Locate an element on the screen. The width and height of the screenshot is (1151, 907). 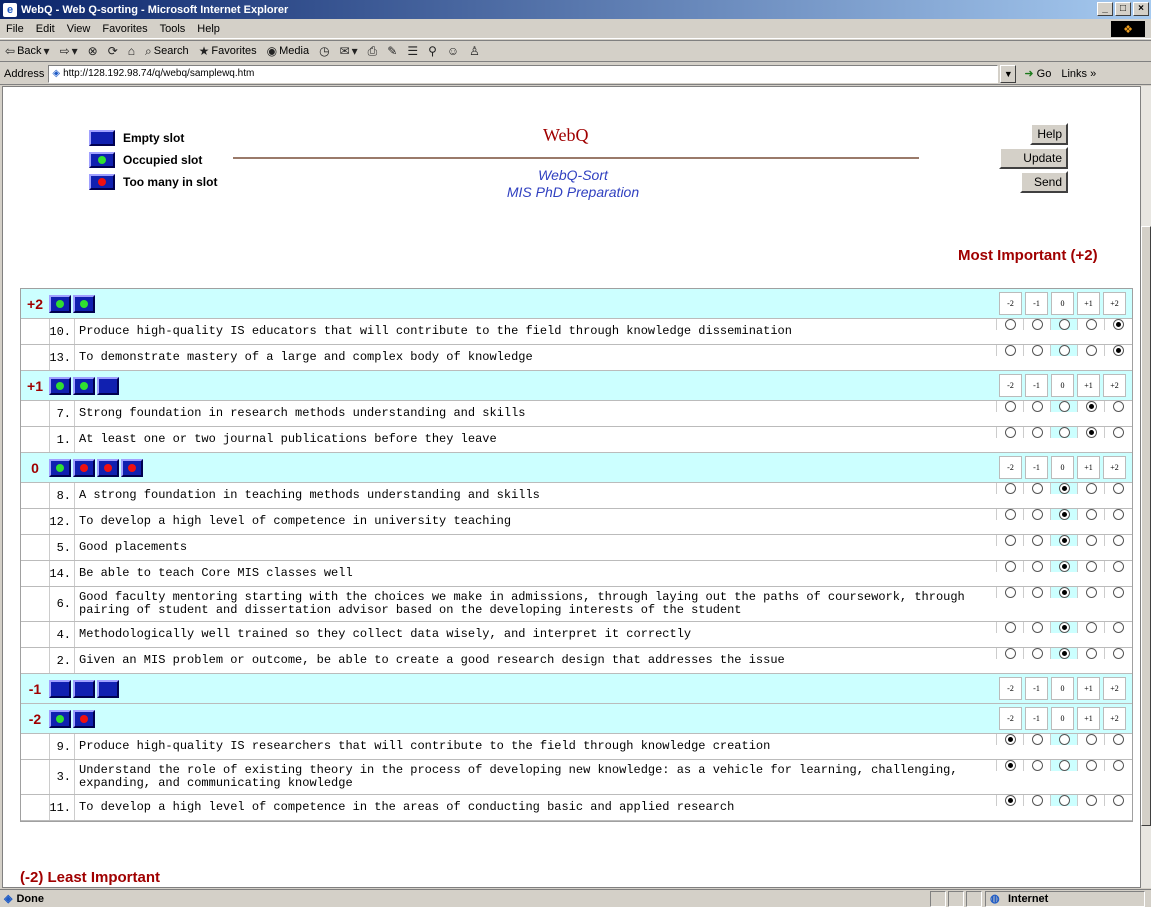
vertical-scrollbar is located at coordinates (1146, 487).